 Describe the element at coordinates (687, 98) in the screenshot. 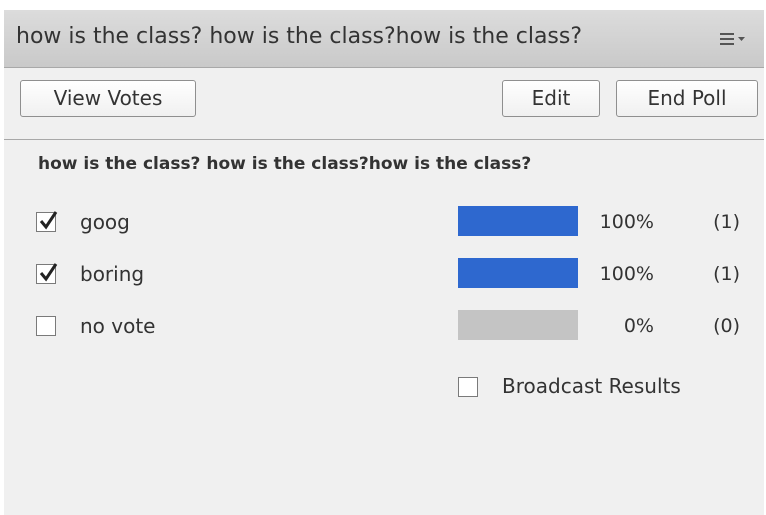

I see `end-poll-button: End Poll` at that location.